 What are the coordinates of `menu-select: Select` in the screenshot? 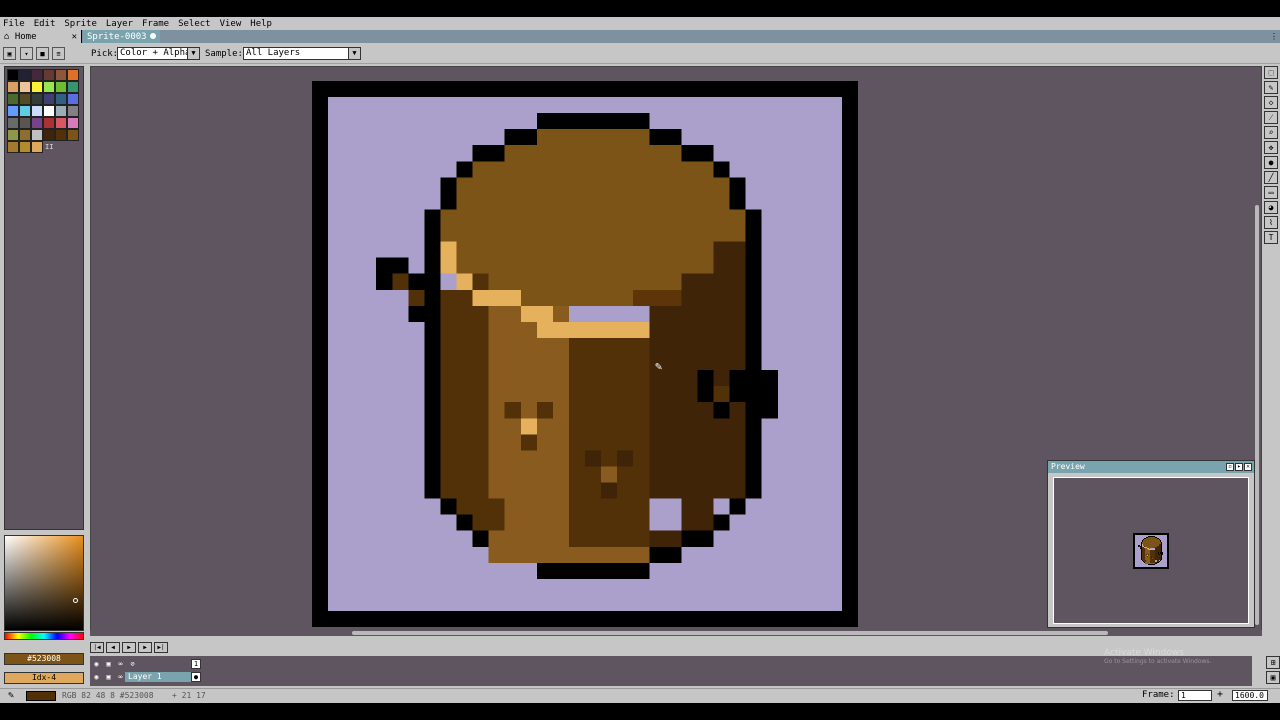 It's located at (194, 24).